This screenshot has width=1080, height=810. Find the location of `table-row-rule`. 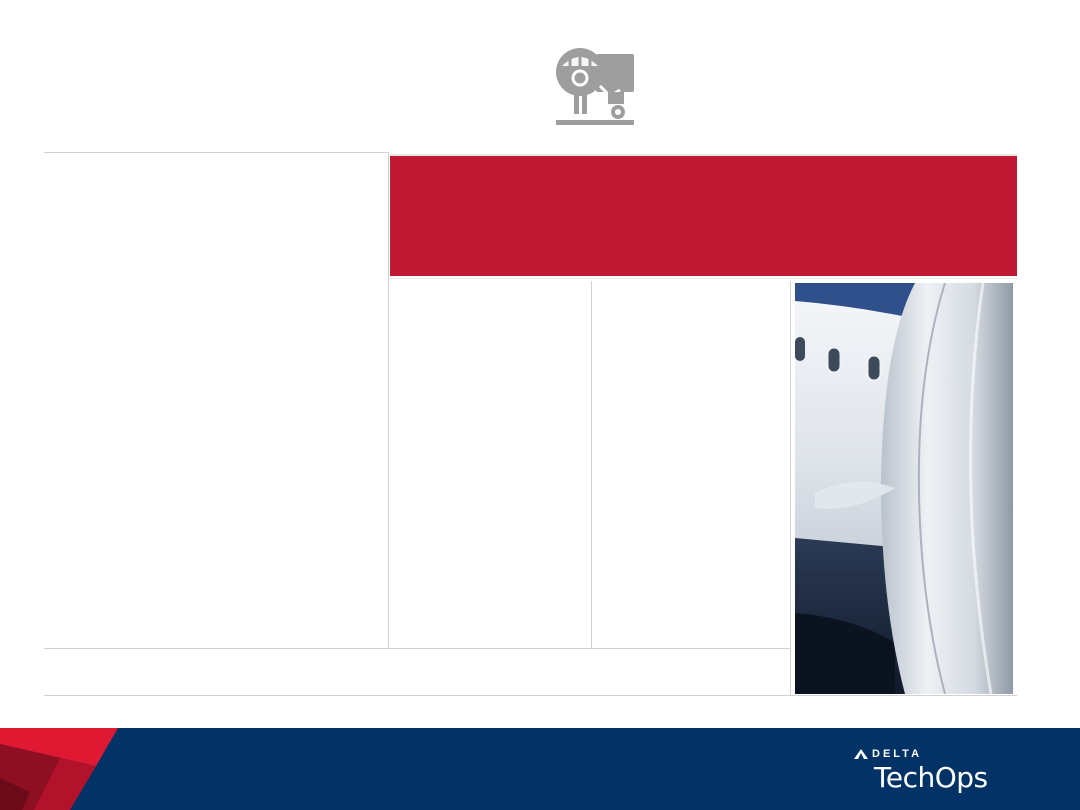

table-row-rule is located at coordinates (417, 648).